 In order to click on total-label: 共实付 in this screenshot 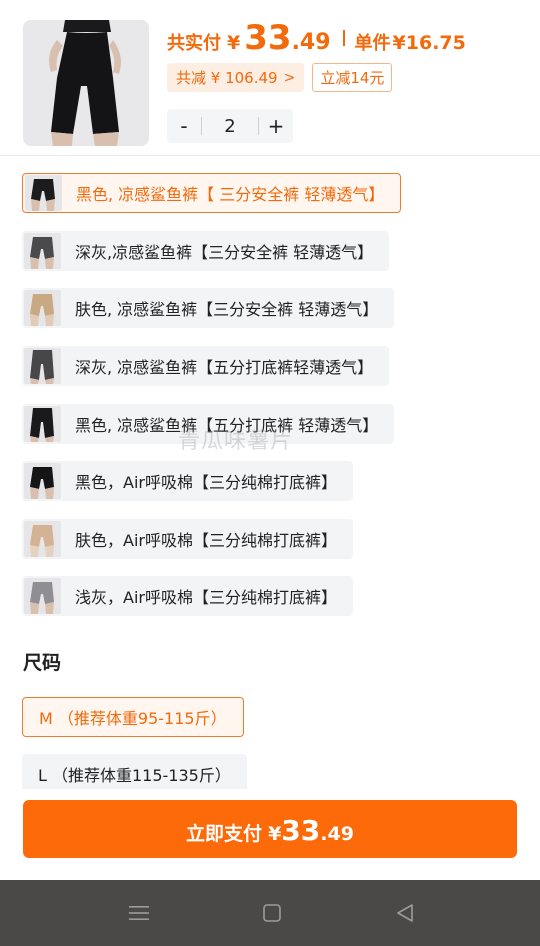, I will do `click(194, 43)`.